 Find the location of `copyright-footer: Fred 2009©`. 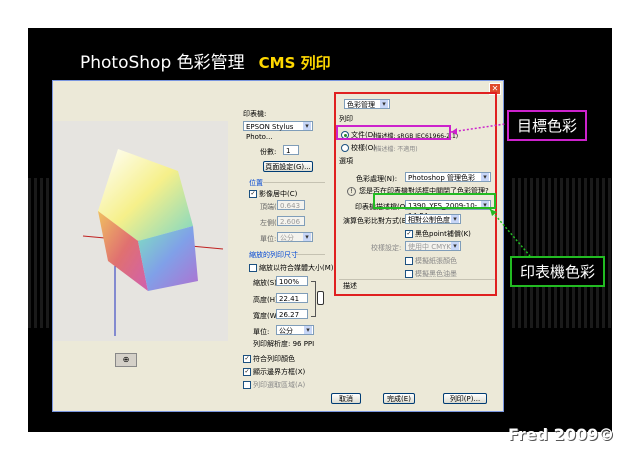

copyright-footer: Fred 2009© is located at coordinates (561, 434).